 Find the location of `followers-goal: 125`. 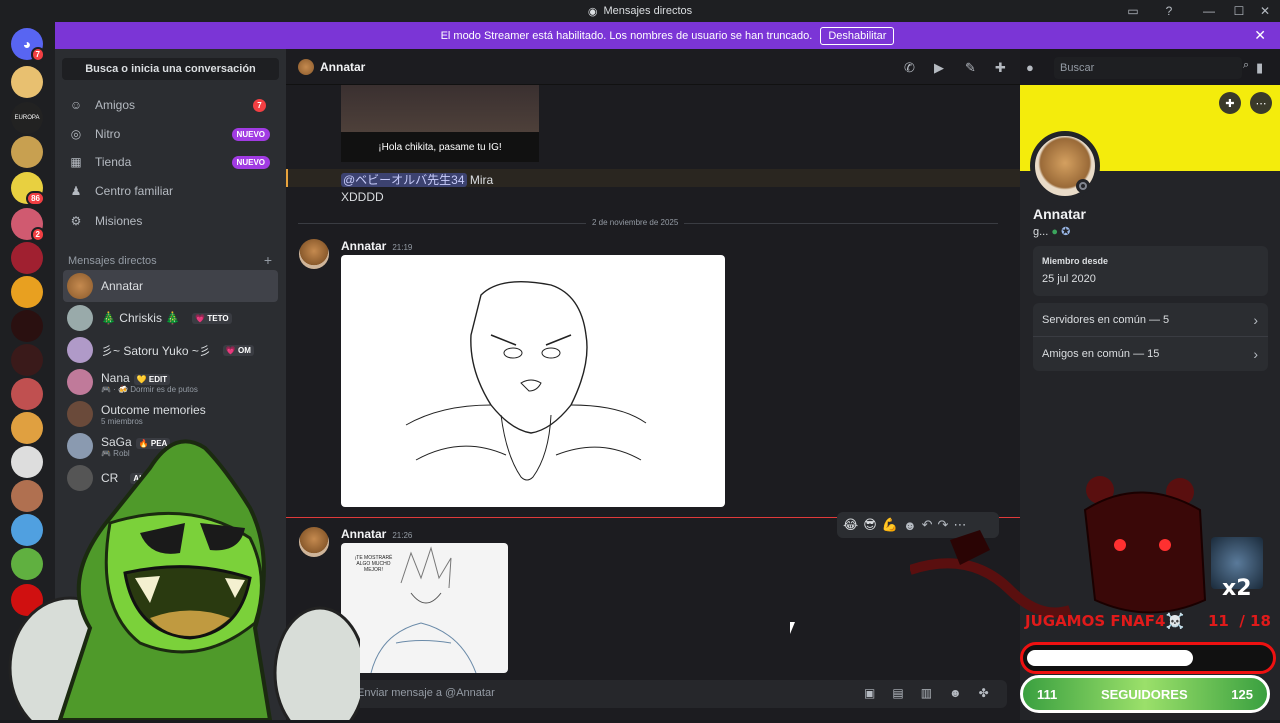

followers-goal: 125 is located at coordinates (1242, 694).